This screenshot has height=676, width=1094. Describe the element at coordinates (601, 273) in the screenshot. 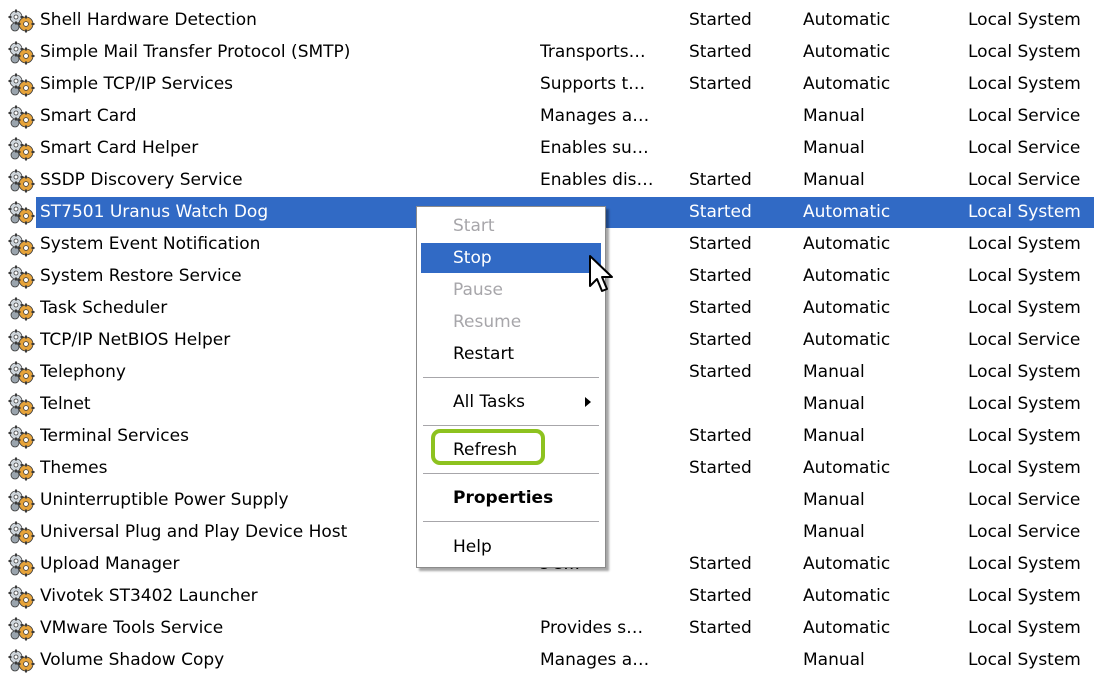

I see `mouse-pointer-icon` at that location.